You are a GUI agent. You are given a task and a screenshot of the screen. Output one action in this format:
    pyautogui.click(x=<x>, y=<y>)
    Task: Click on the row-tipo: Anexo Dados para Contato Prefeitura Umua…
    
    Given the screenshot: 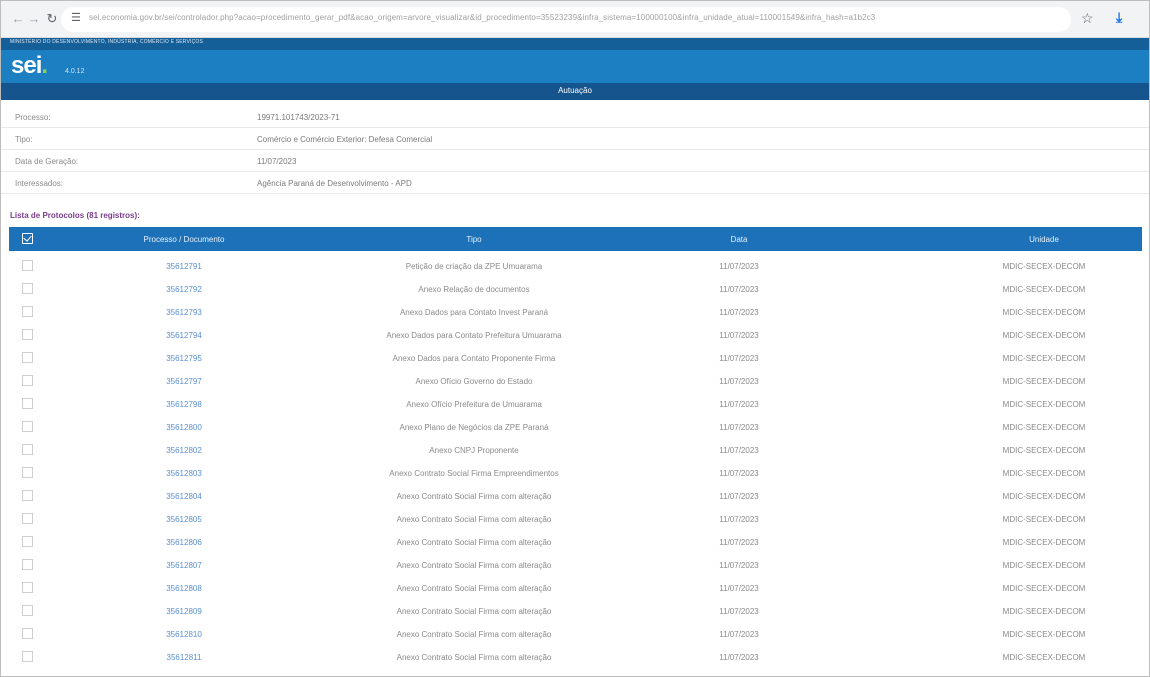 What is the action you would take?
    pyautogui.click(x=474, y=335)
    